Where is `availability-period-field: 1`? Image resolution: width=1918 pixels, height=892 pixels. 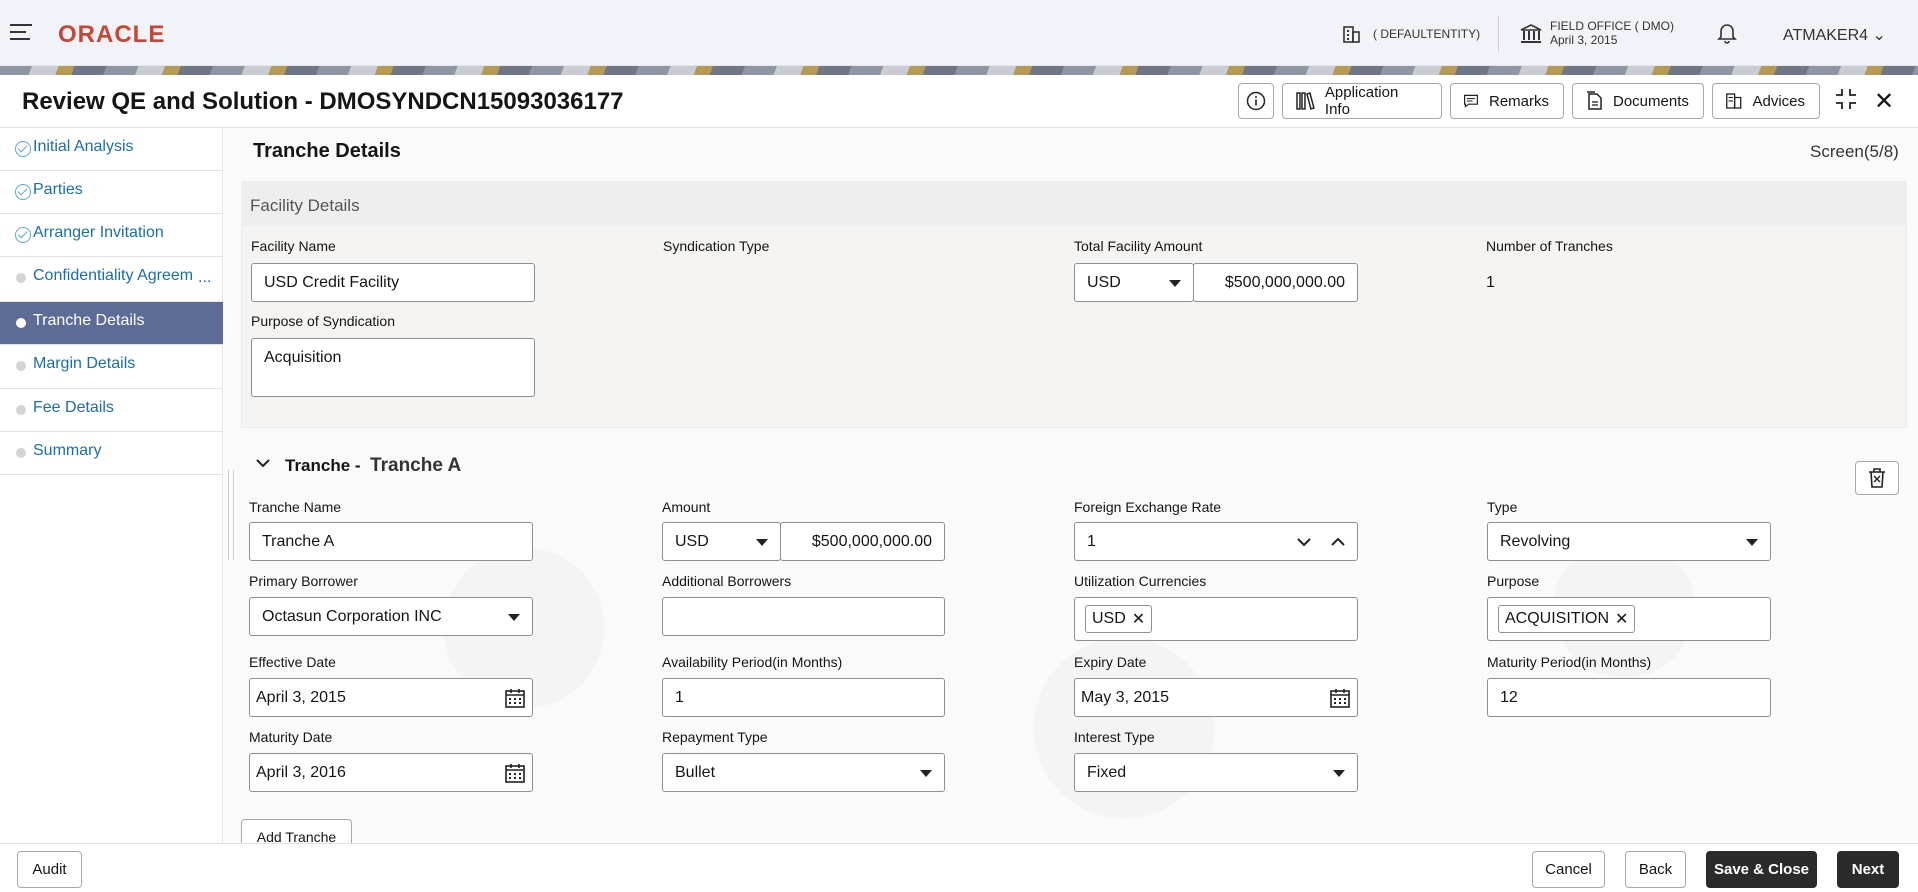 availability-period-field: 1 is located at coordinates (803, 697).